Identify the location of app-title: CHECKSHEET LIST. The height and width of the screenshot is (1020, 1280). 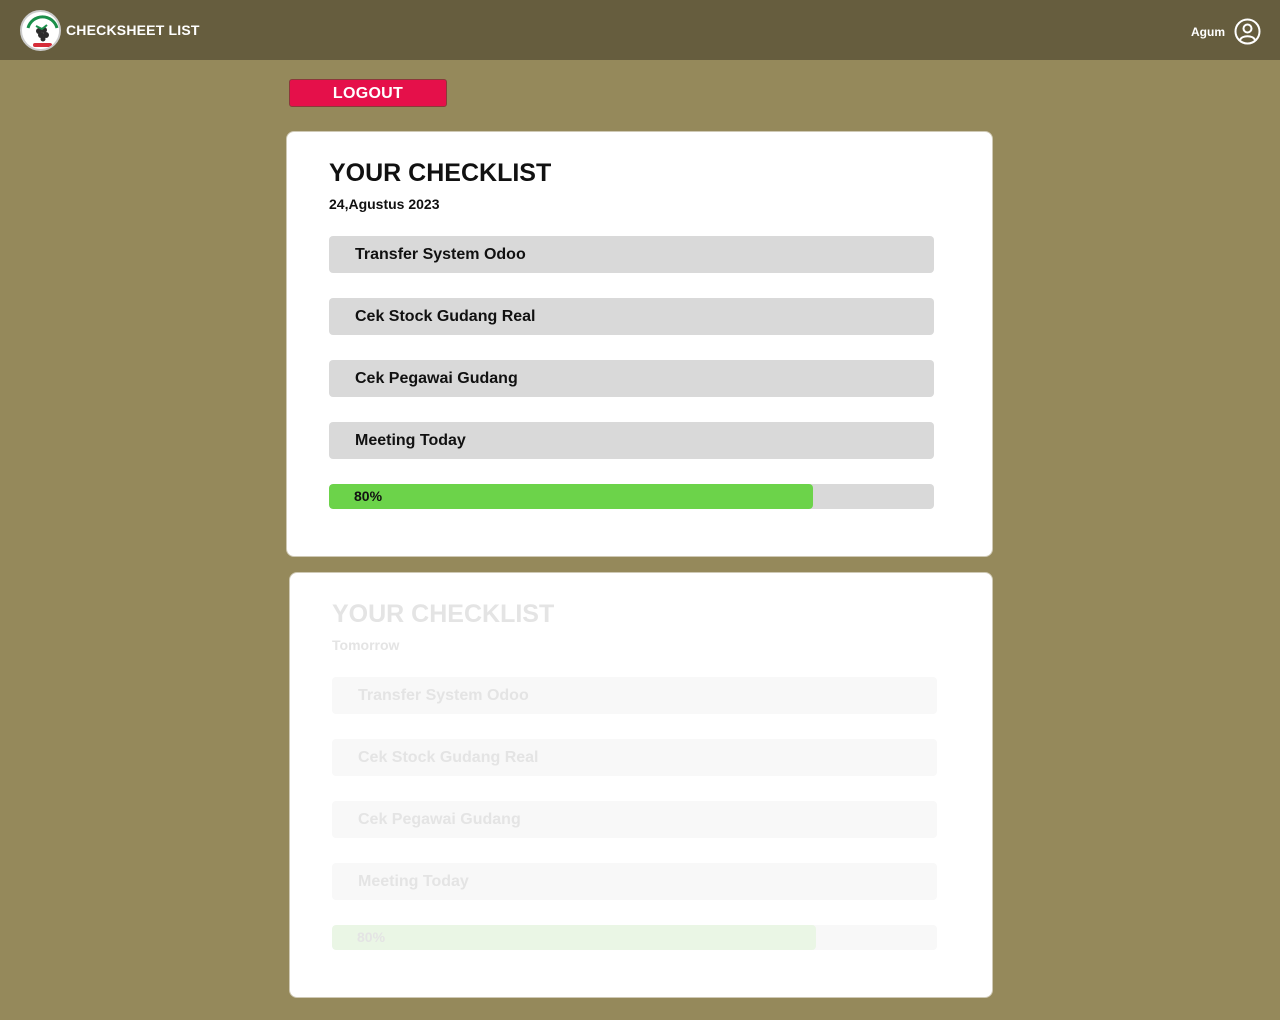
(133, 30).